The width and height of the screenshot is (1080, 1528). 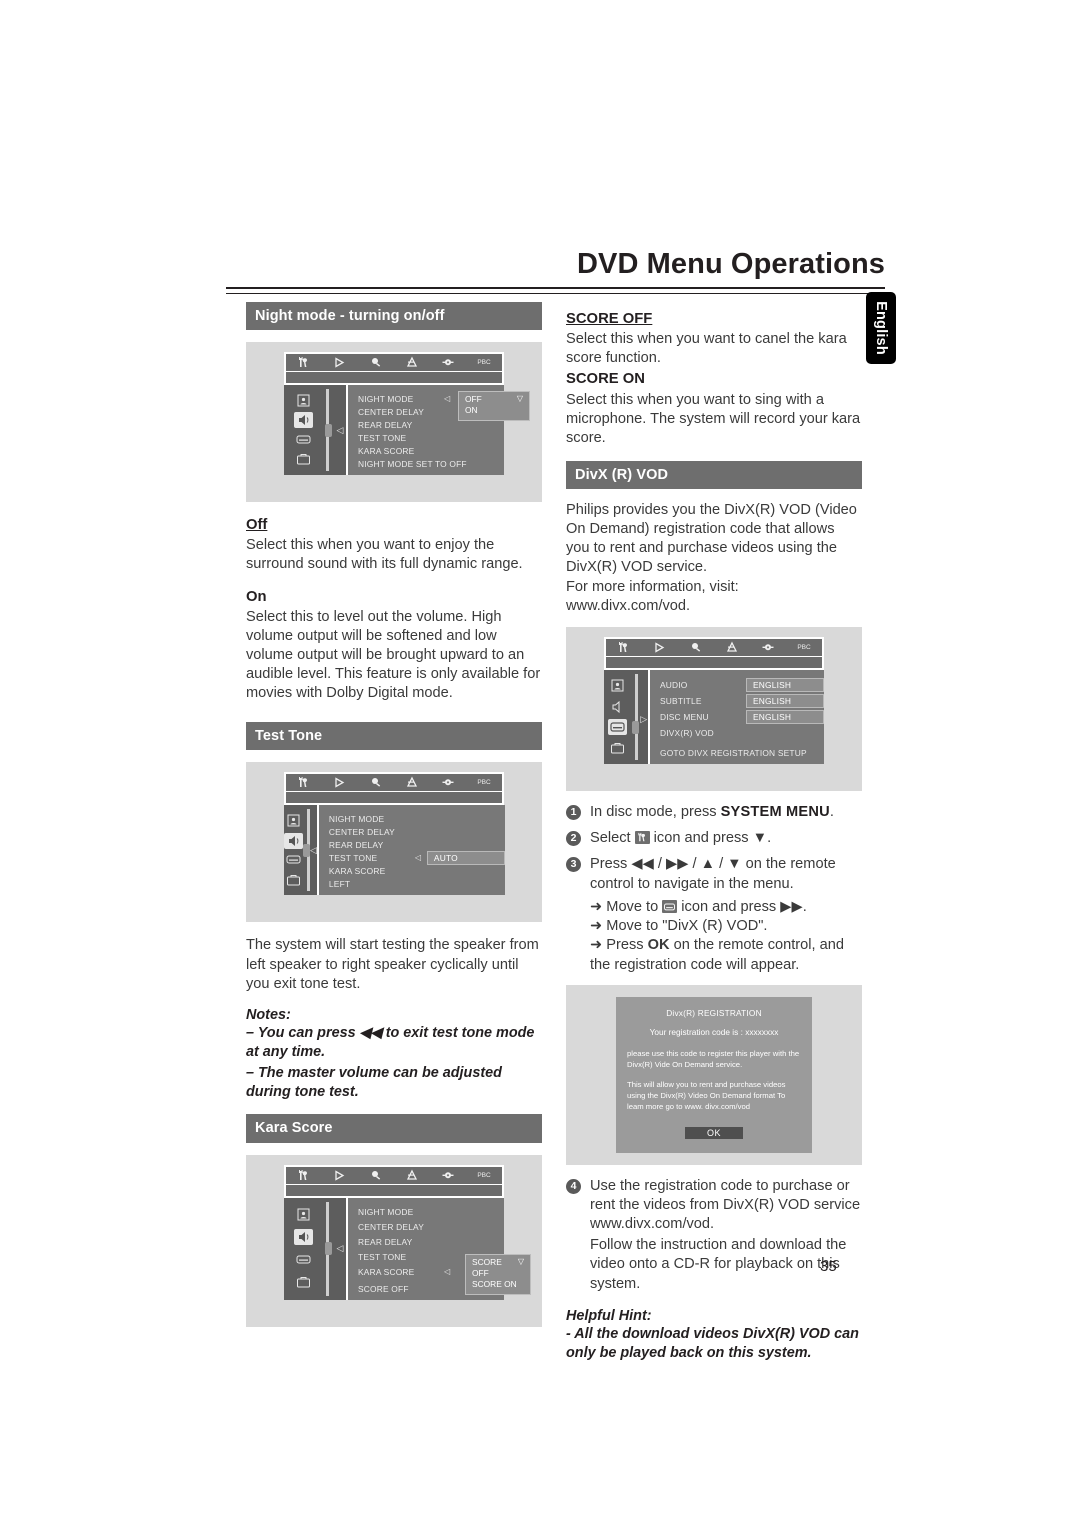 What do you see at coordinates (742, 717) in the screenshot?
I see `osd-menu-item: DISC MENU ENGLISH` at bounding box center [742, 717].